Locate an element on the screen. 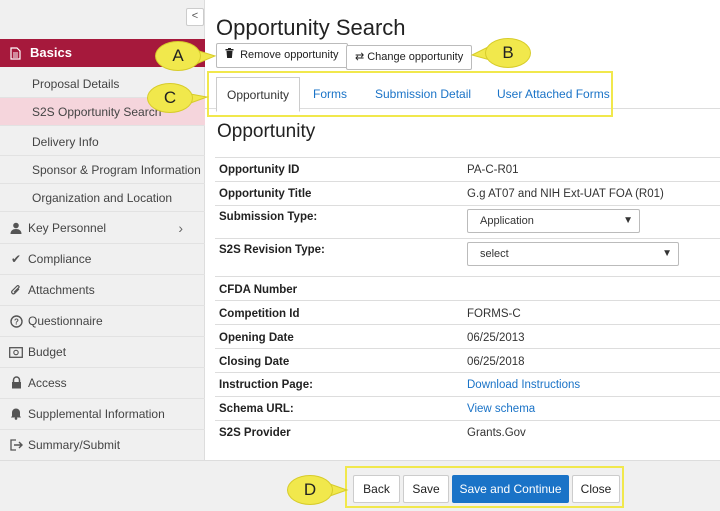  callout-label: C is located at coordinates (170, 97).